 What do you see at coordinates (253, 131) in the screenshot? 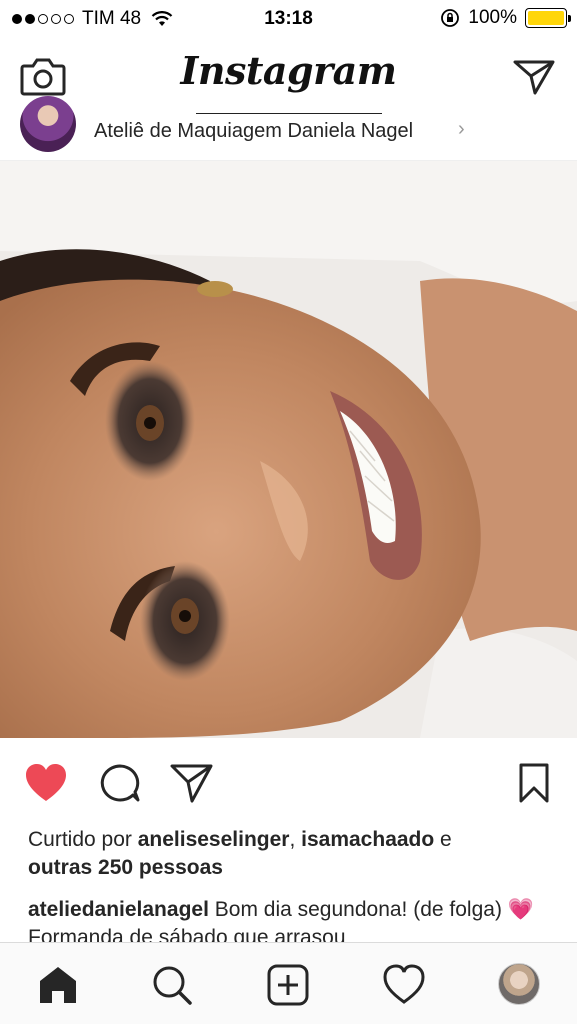
I see `post-username: Ateliê de Maquiagem Daniela Nagel` at bounding box center [253, 131].